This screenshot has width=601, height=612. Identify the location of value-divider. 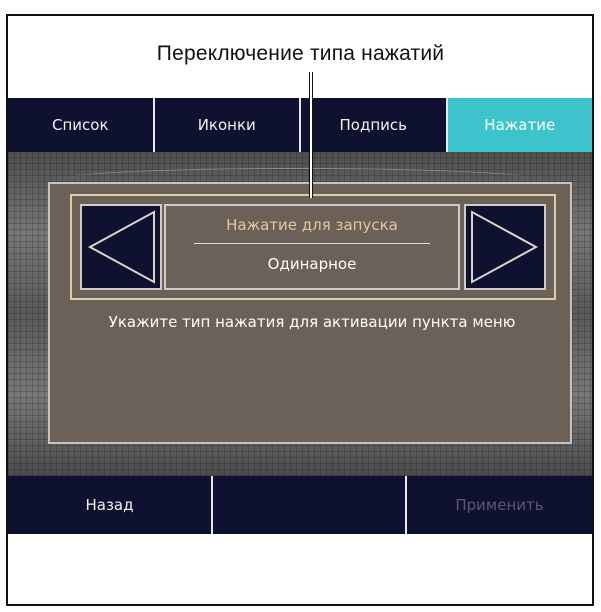
(312, 243).